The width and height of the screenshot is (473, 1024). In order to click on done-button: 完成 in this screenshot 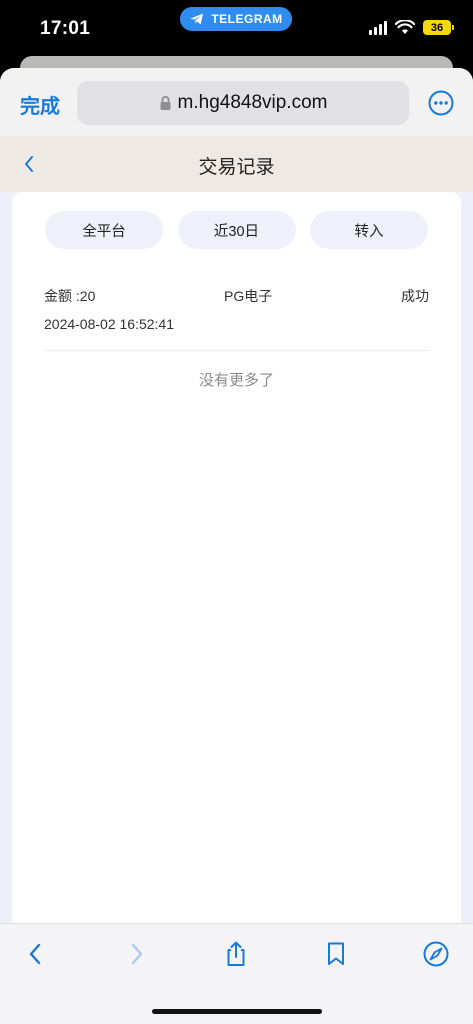, I will do `click(40, 104)`.